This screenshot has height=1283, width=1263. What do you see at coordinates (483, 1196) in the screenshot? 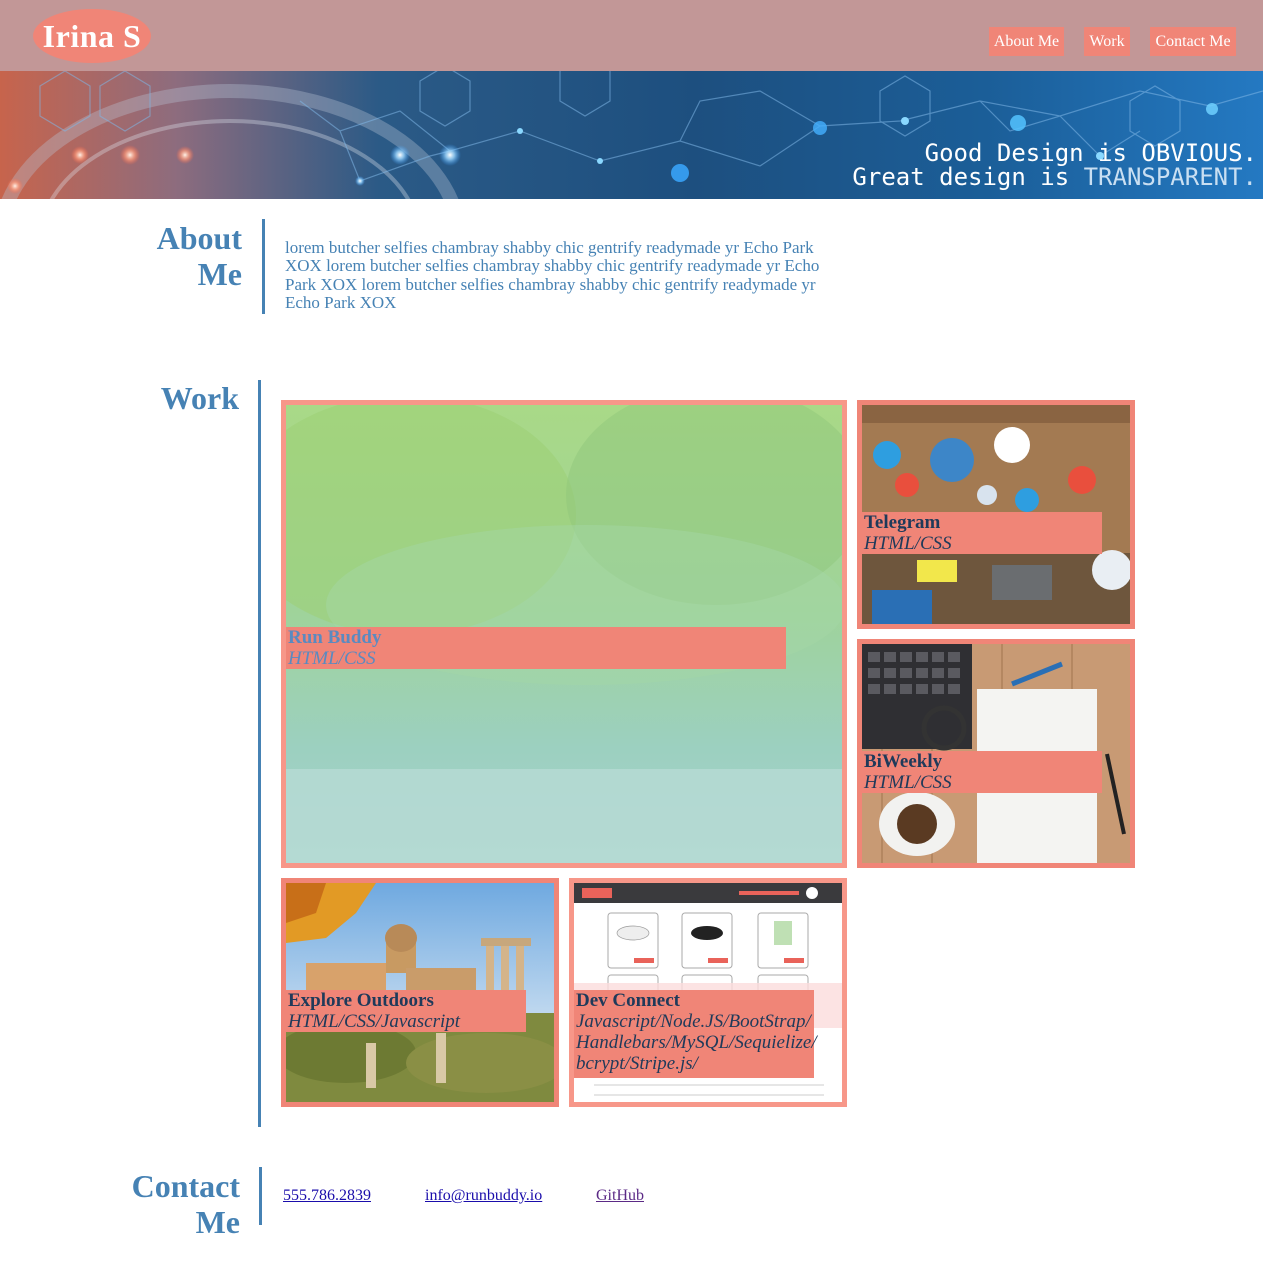
I see `contact-email-link: info@runbuddy.io` at bounding box center [483, 1196].